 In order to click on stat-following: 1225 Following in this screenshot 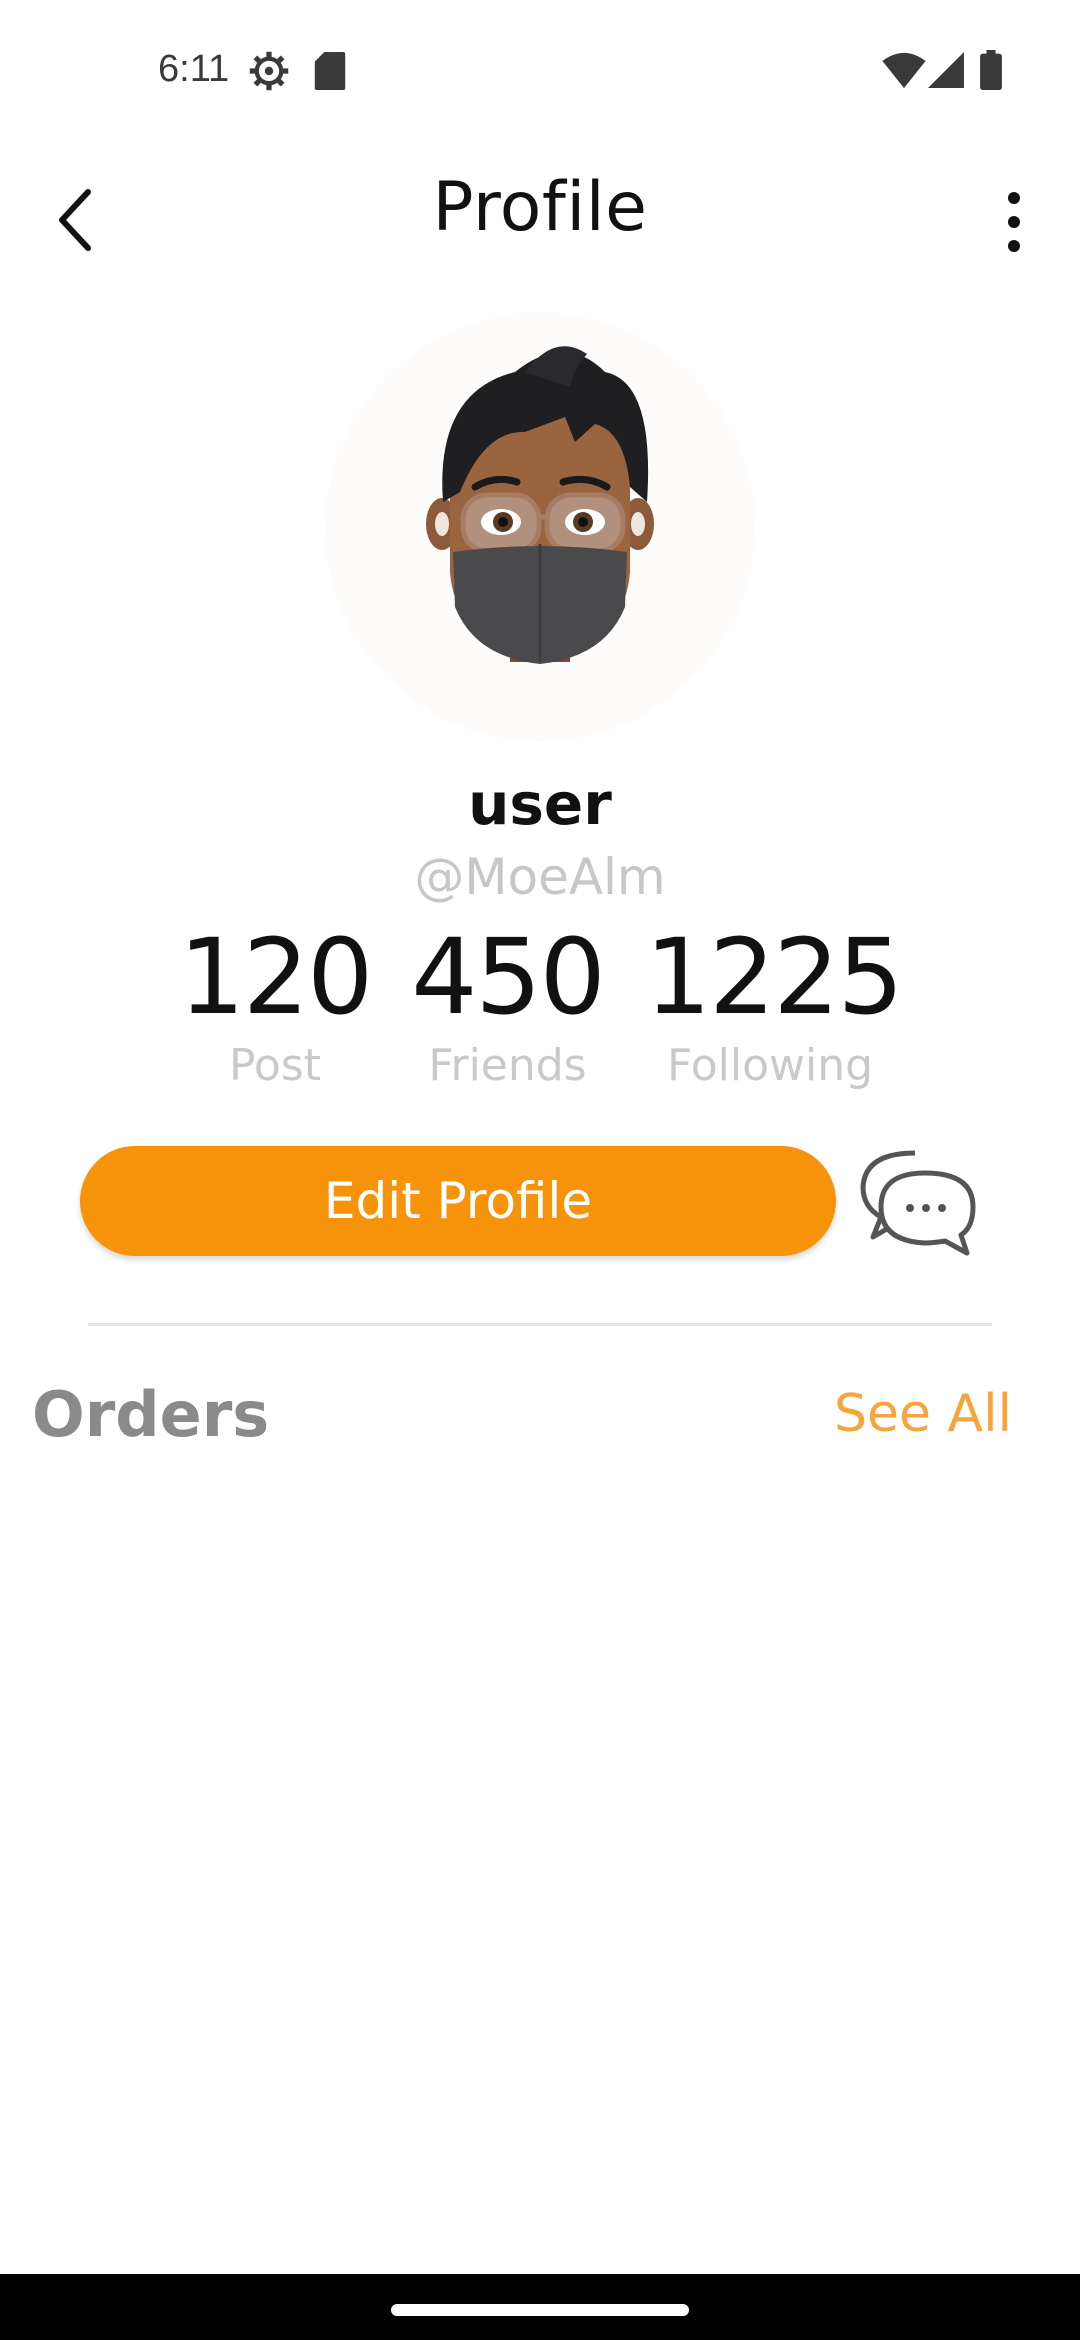, I will do `click(774, 1004)`.